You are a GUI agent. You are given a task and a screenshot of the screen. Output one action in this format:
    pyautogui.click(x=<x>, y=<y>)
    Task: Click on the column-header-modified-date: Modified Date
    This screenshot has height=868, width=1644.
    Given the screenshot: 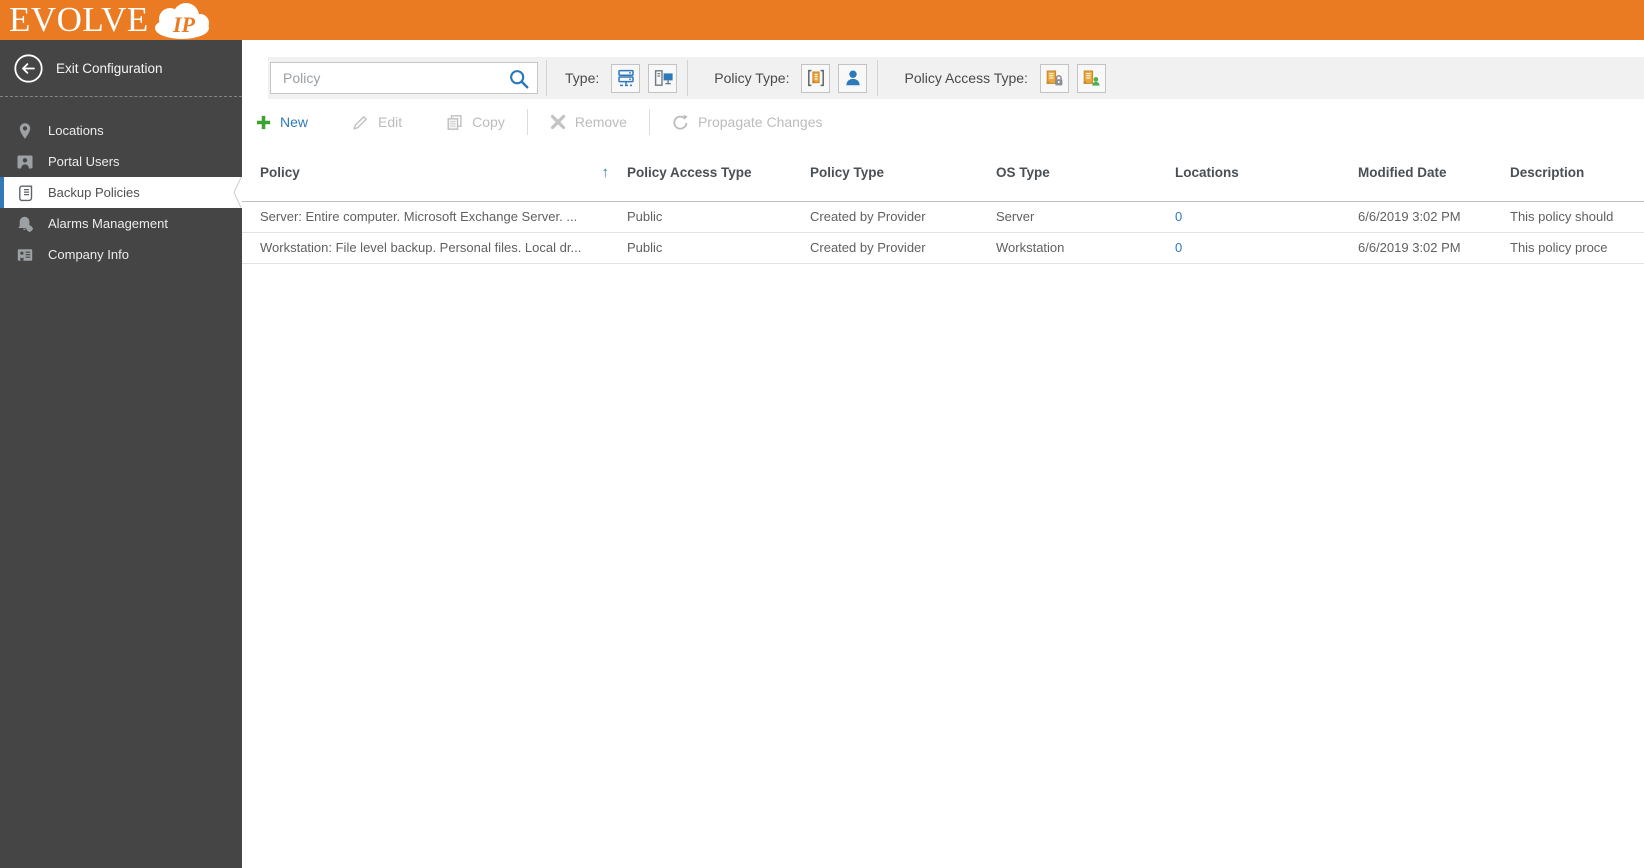 What is the action you would take?
    pyautogui.click(x=1434, y=173)
    